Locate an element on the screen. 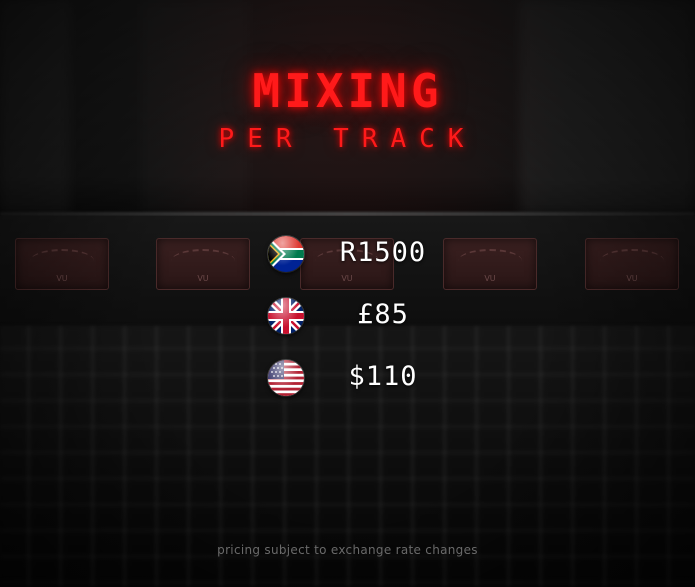  price-usd: $110 is located at coordinates (383, 376).